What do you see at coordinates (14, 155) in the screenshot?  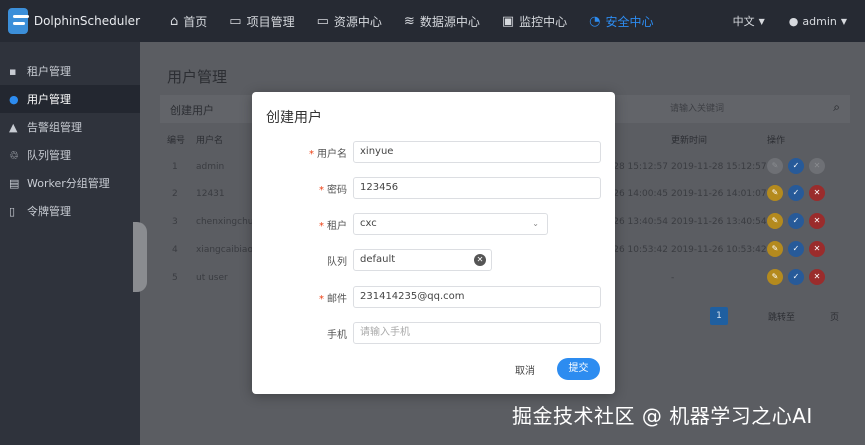 I see `recycle-icon: ♲` at bounding box center [14, 155].